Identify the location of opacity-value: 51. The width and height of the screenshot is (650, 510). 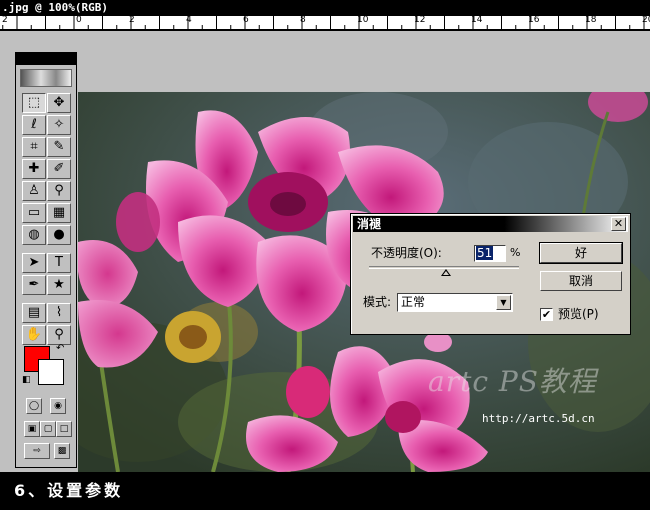
(485, 253).